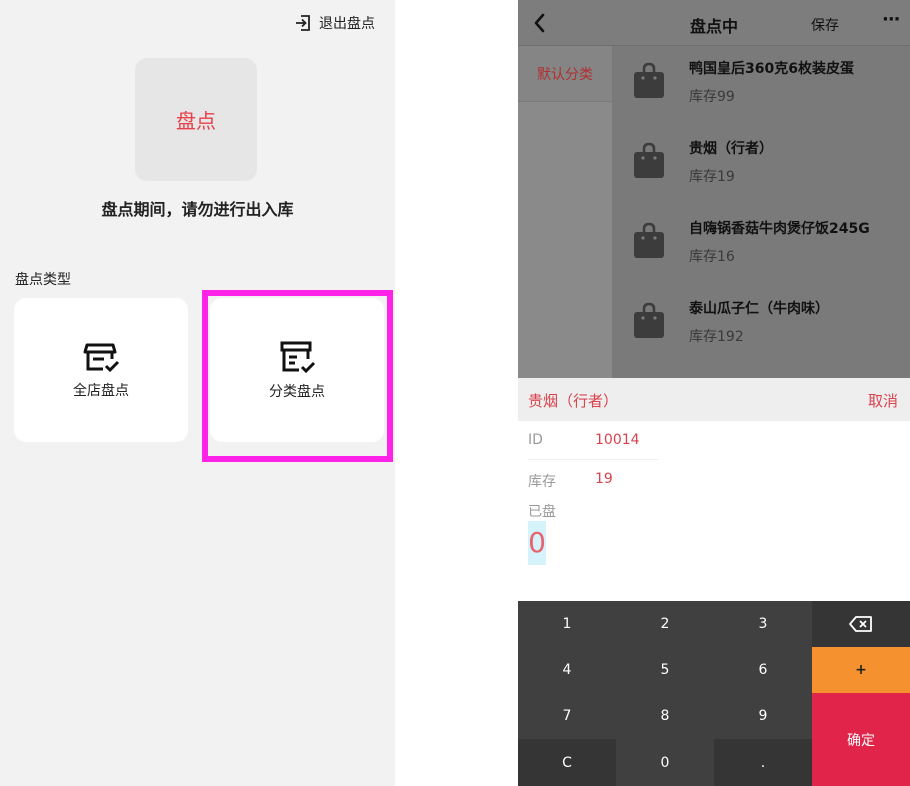  Describe the element at coordinates (565, 212) in the screenshot. I see `category-sidebar: 默认分类` at that location.